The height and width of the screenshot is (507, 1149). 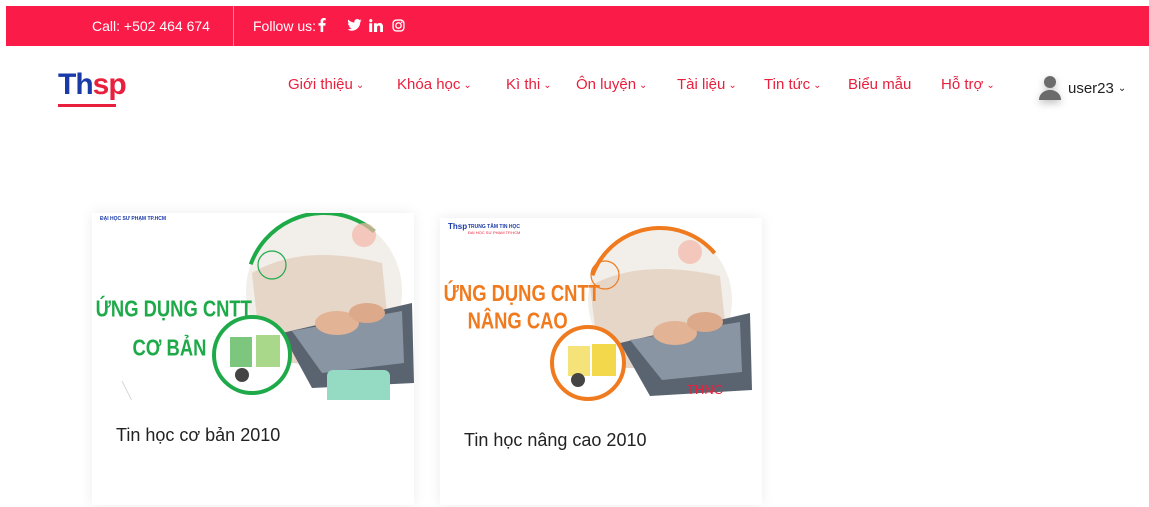 What do you see at coordinates (555, 440) in the screenshot?
I see `course-title: Tin học nâng cao 2010` at bounding box center [555, 440].